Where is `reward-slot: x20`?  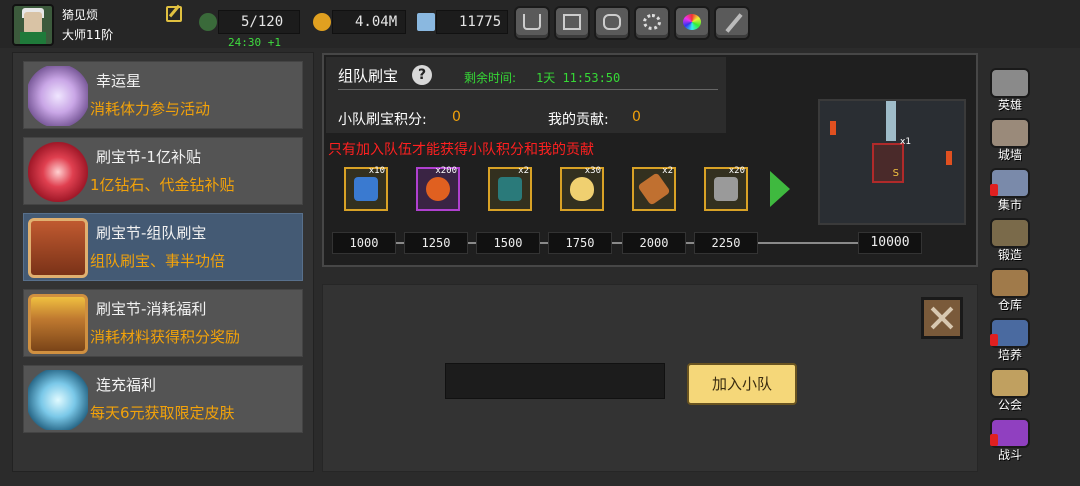
reward-slot: x20 is located at coordinates (726, 188).